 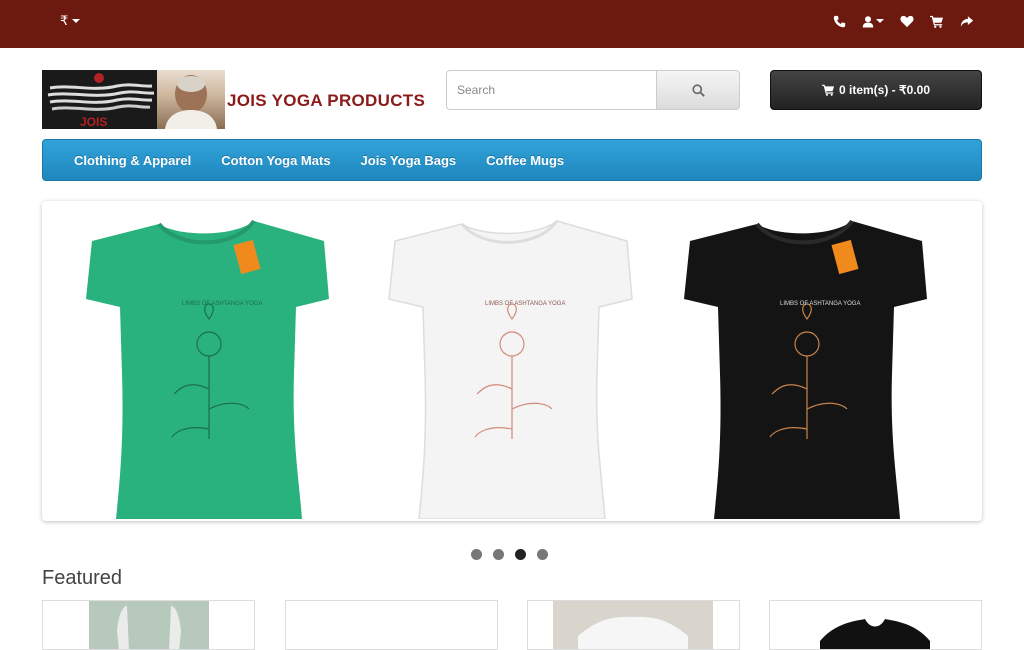 I want to click on top-bar: ₹, so click(x=512, y=24).